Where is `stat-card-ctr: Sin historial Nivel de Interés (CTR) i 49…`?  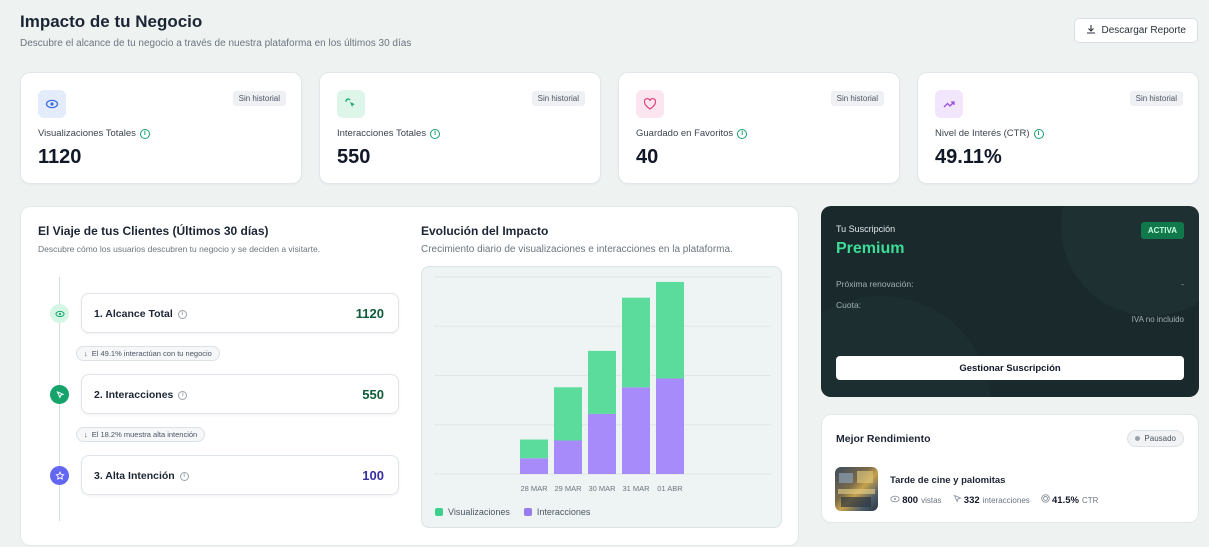
stat-card-ctr: Sin historial Nivel de Interés (CTR) i 49… is located at coordinates (1058, 128).